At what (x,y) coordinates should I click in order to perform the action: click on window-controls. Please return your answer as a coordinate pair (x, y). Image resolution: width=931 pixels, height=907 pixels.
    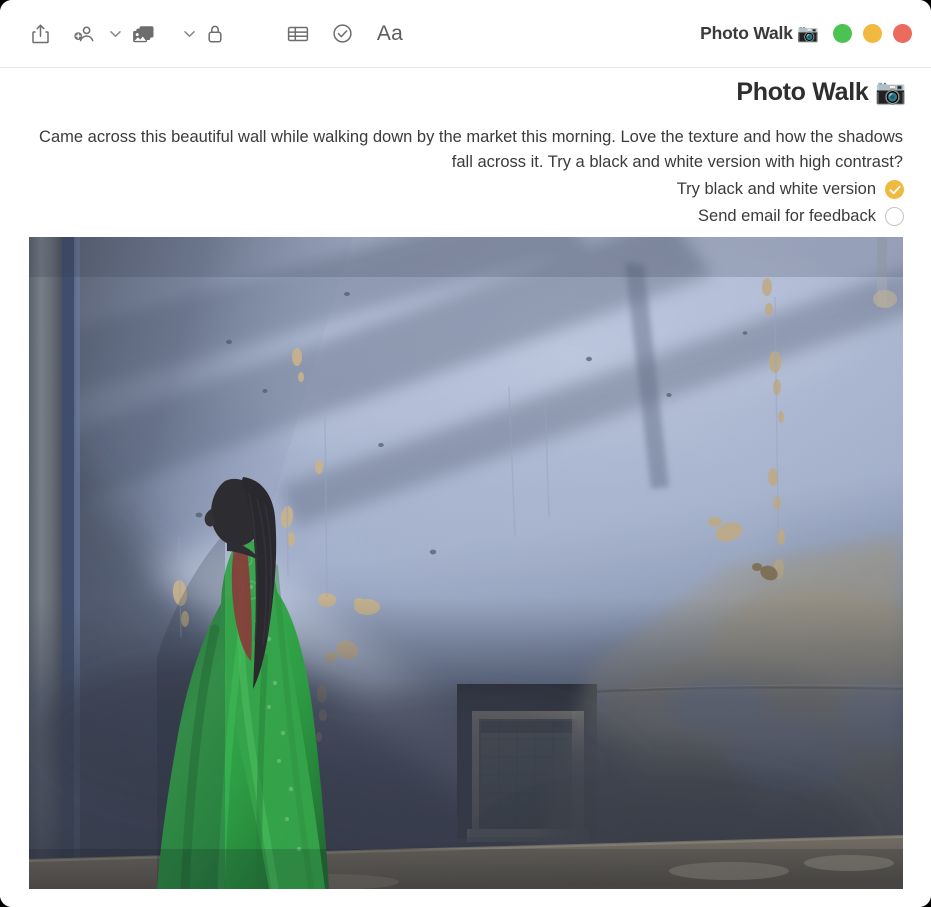
    Looking at the image, I should click on (872, 33).